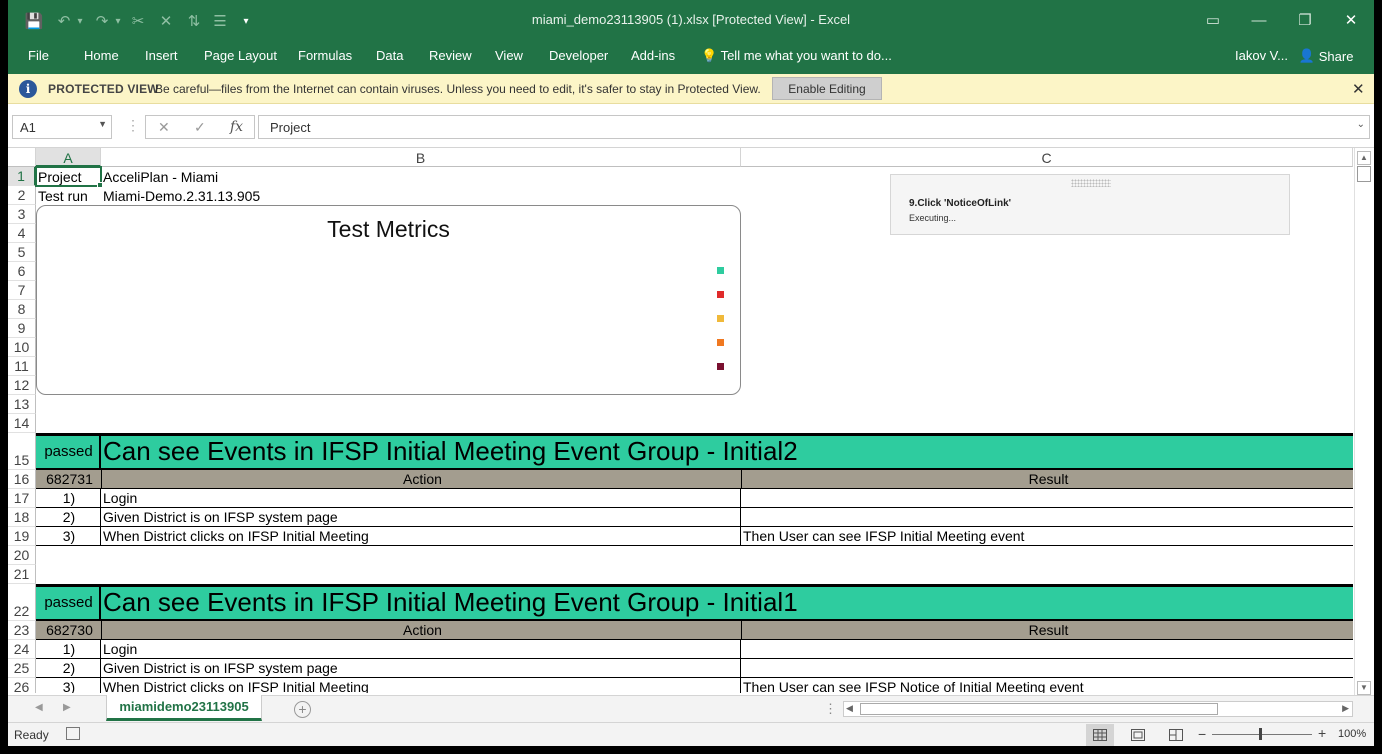 Image resolution: width=1382 pixels, height=754 pixels. Describe the element at coordinates (421, 517) in the screenshot. I see `step-action: Given District is on IFSP system page` at that location.